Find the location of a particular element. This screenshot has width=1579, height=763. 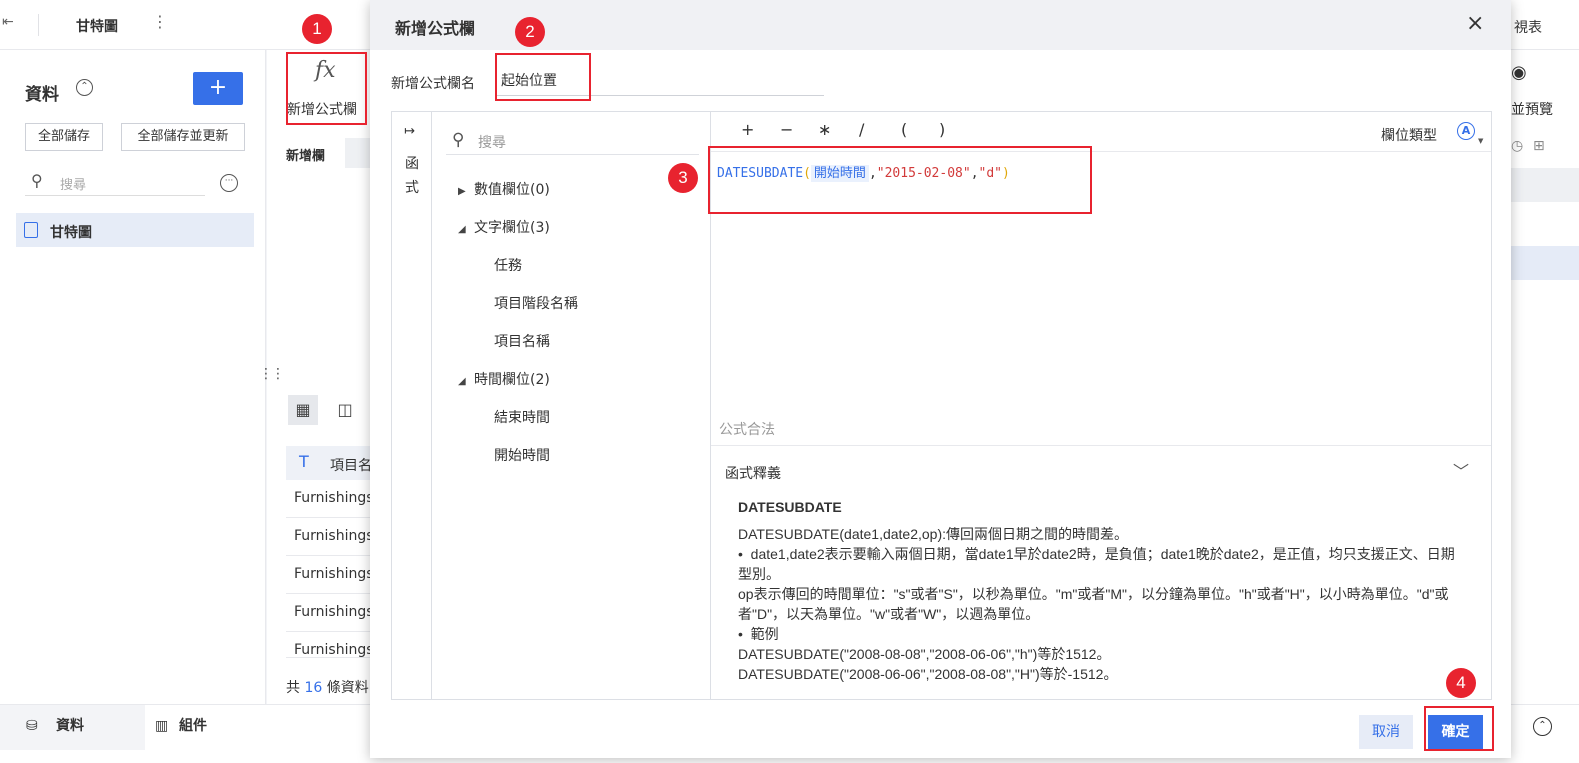

tree-item-label: 甘特圖 is located at coordinates (71, 233).